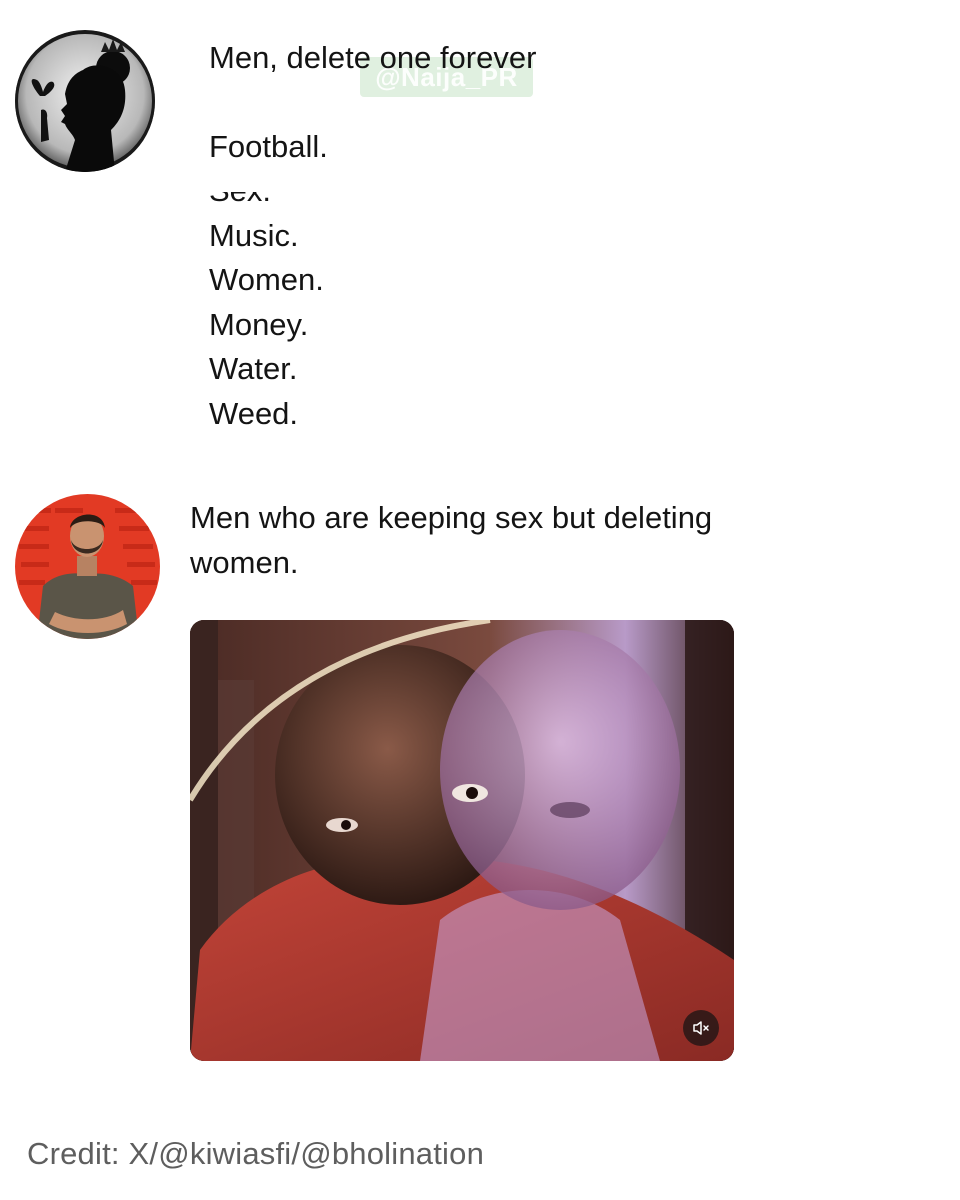 The height and width of the screenshot is (1200, 960). I want to click on option-music: Music., so click(254, 235).